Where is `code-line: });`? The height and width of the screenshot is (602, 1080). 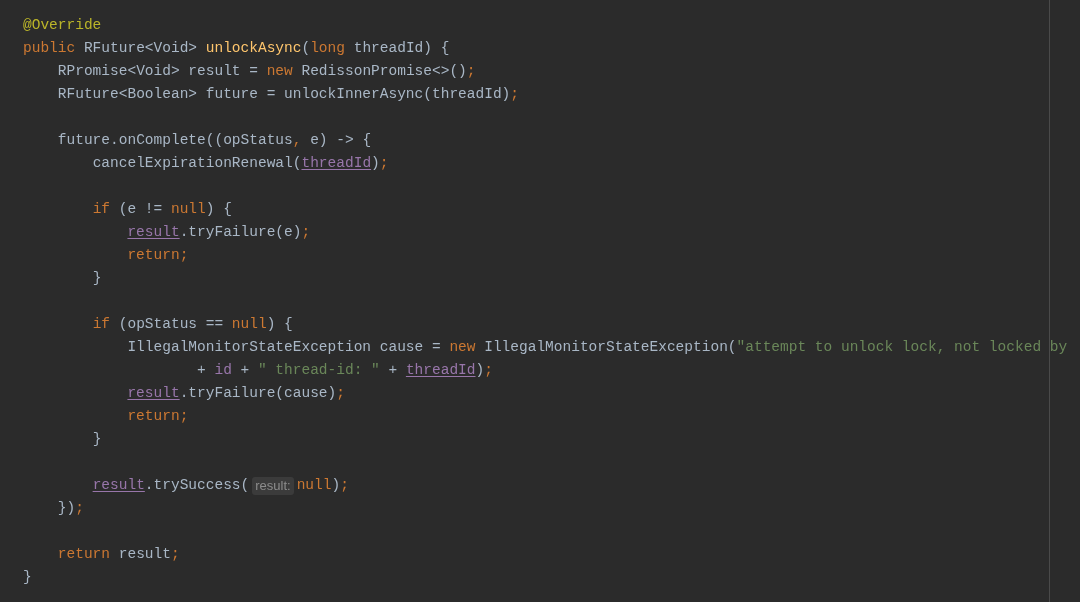
code-line: }); is located at coordinates (70, 508).